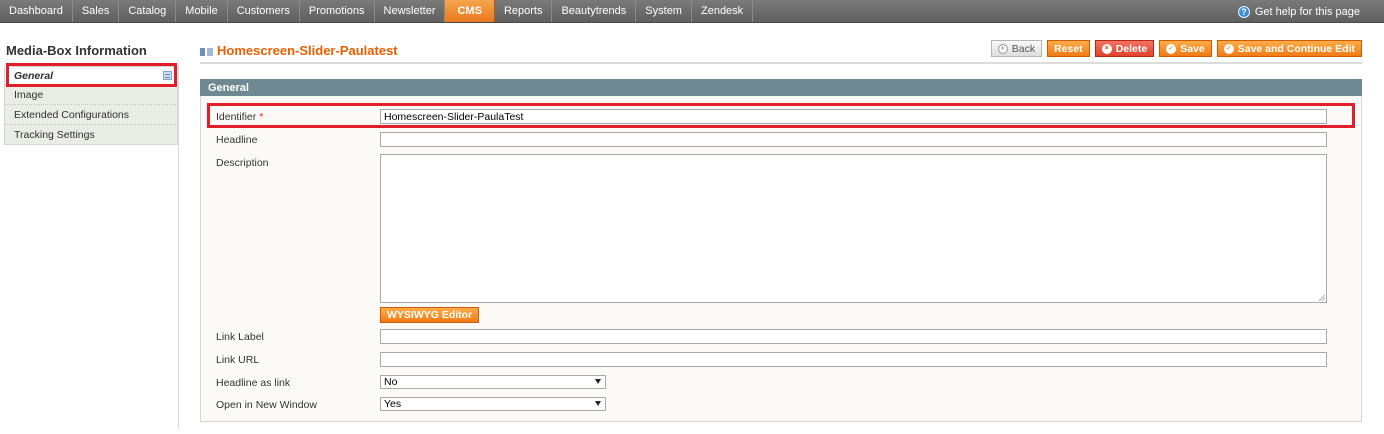 This screenshot has width=1384, height=434. I want to click on save-and-continue-button-label: Save and Continue Edit, so click(1296, 48).